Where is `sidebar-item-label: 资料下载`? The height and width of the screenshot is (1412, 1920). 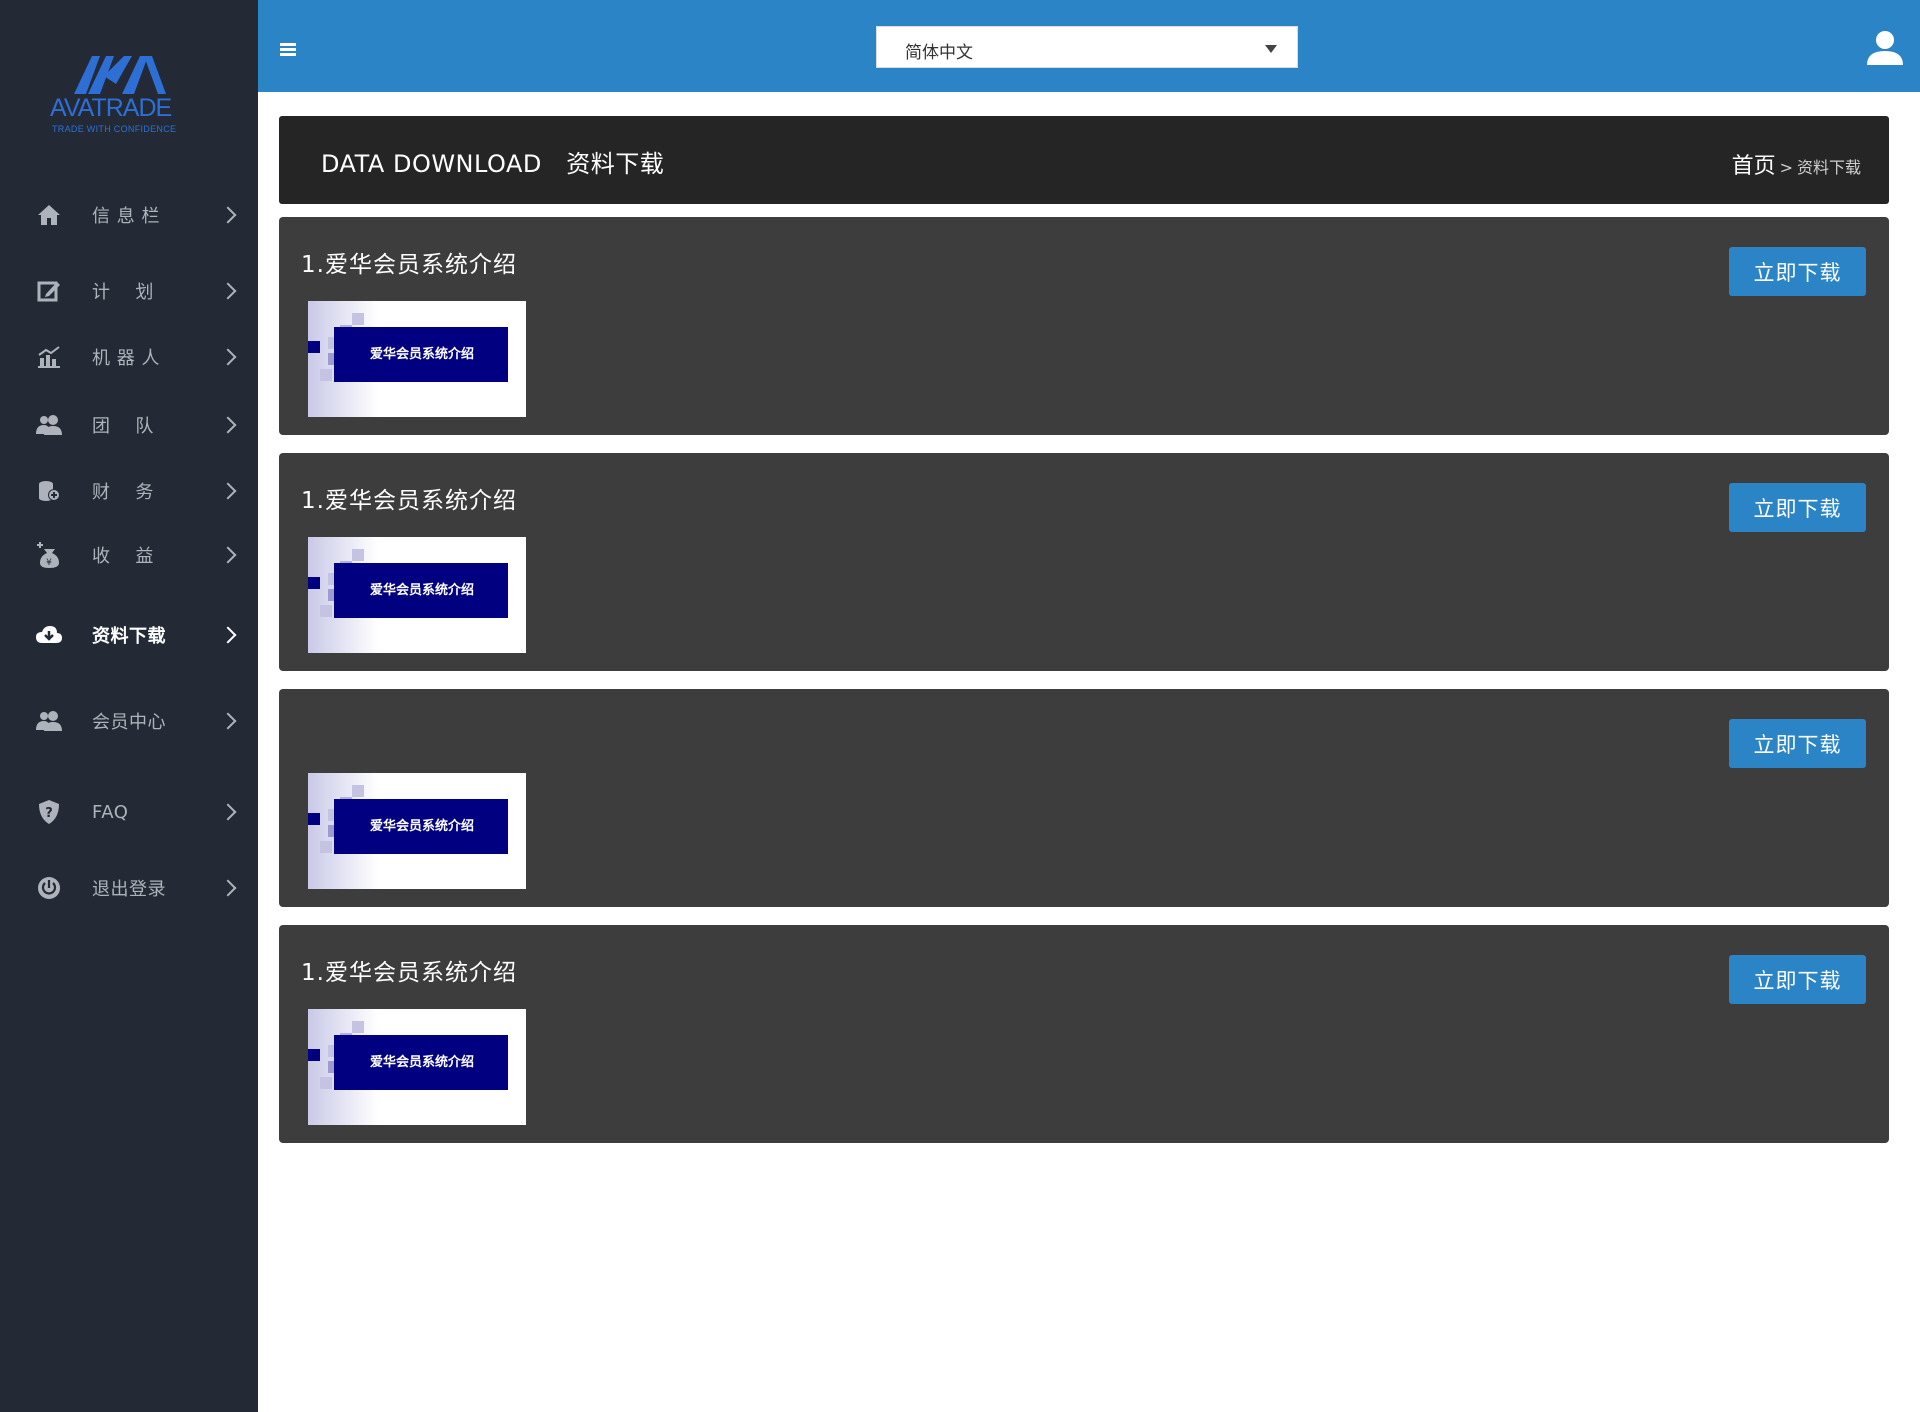
sidebar-item-label: 资料下载 is located at coordinates (129, 636).